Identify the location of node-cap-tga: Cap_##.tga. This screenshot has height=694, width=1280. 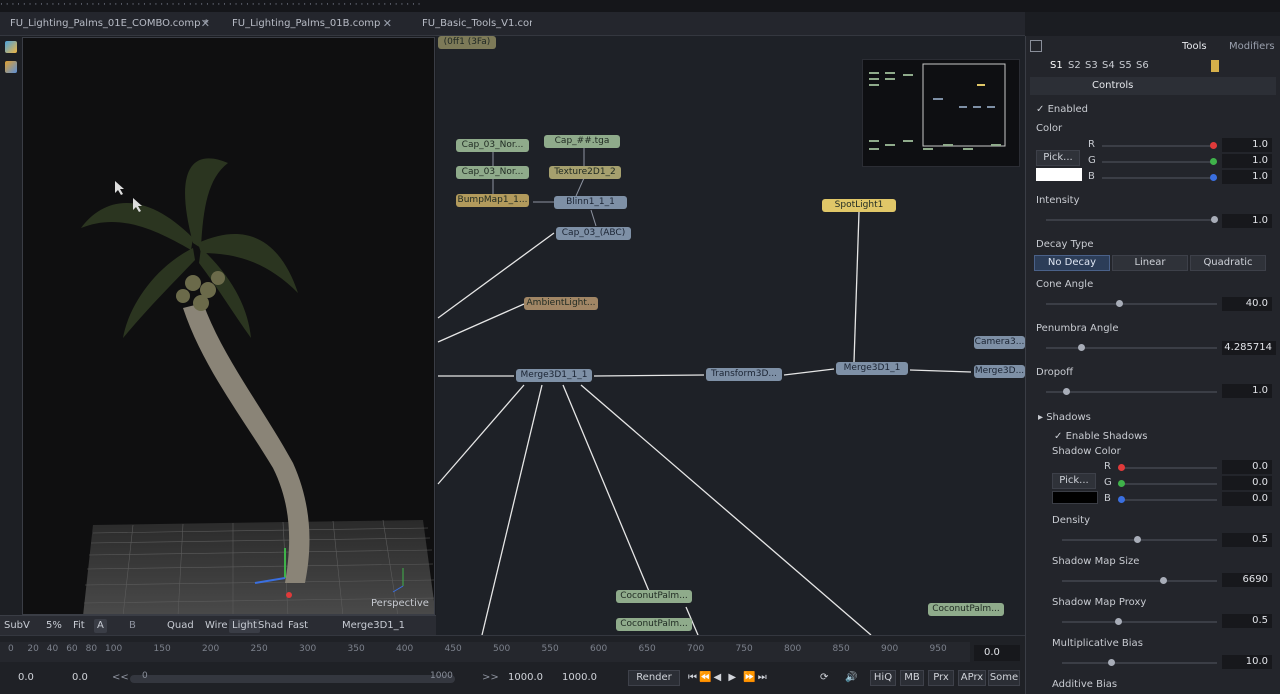
(582, 141).